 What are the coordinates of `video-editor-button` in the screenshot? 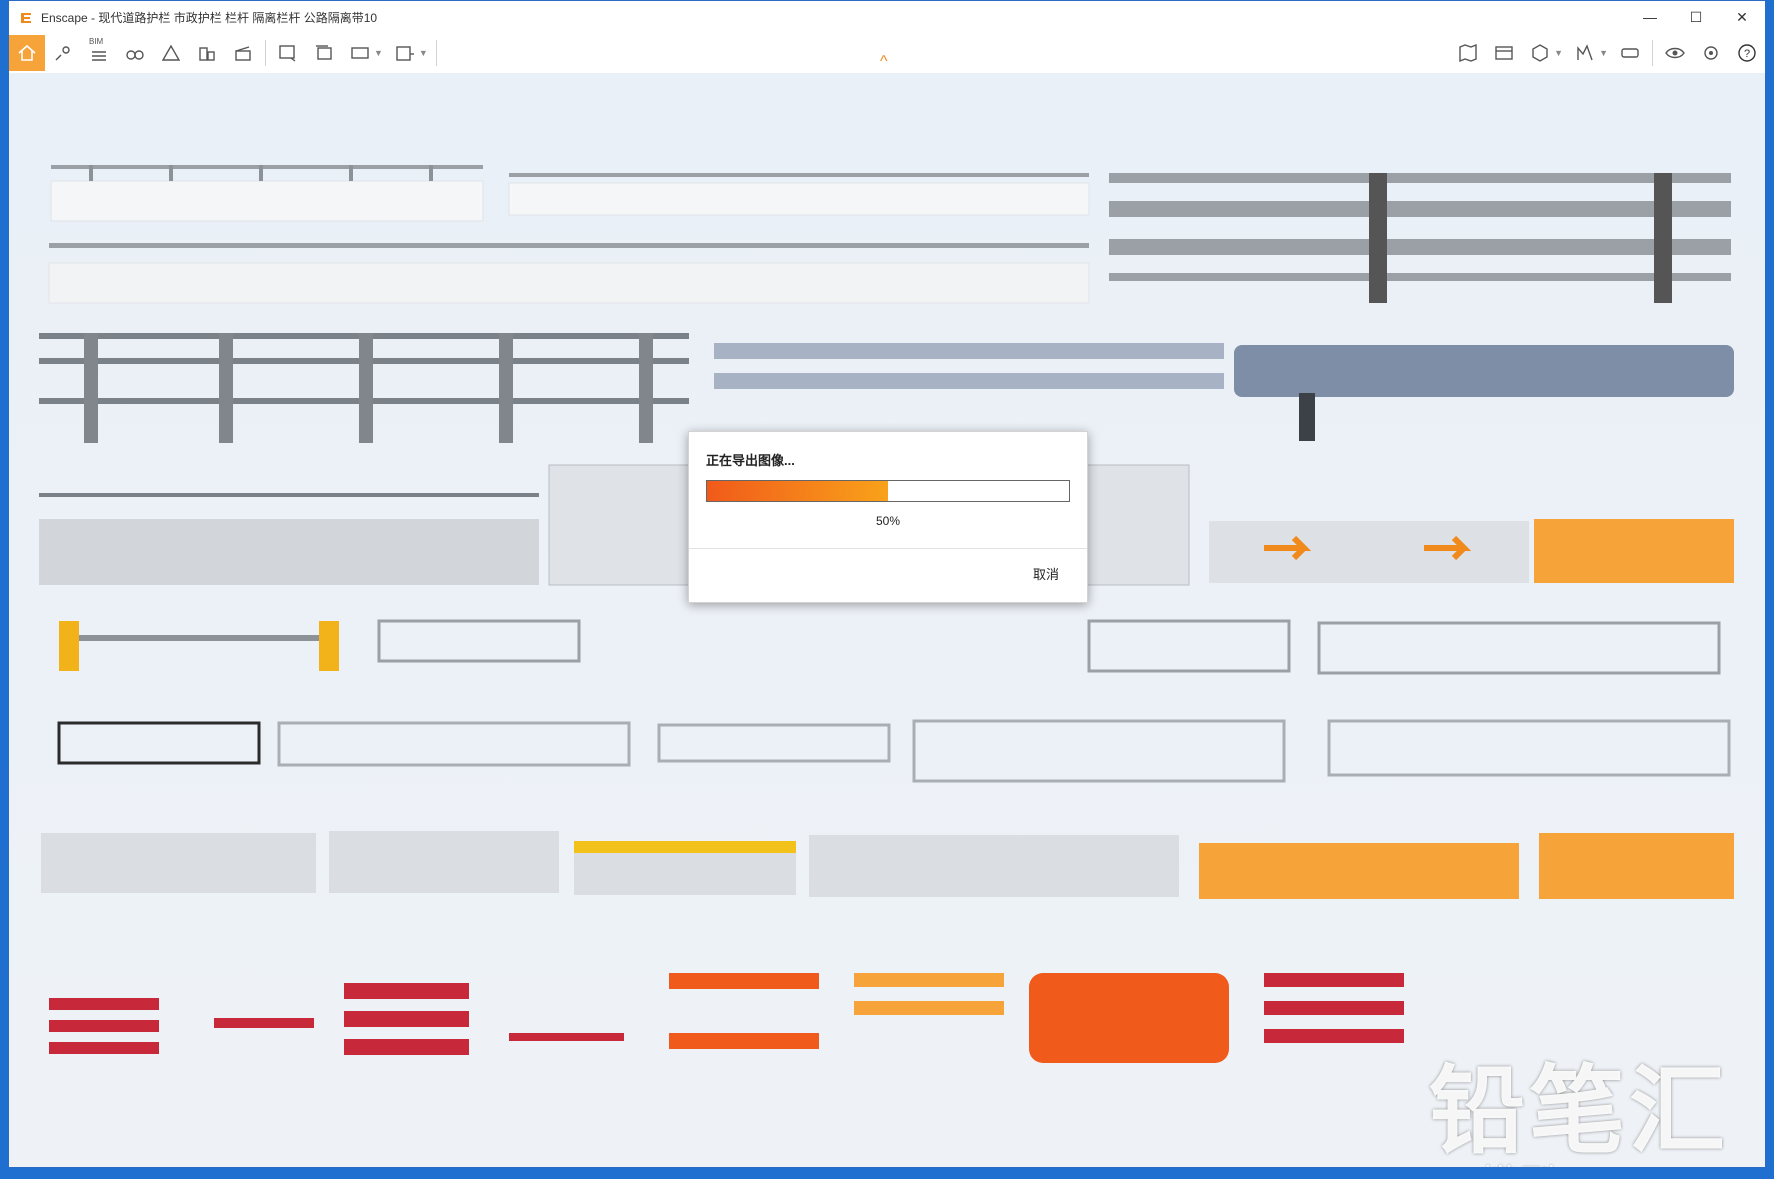 It's located at (243, 53).